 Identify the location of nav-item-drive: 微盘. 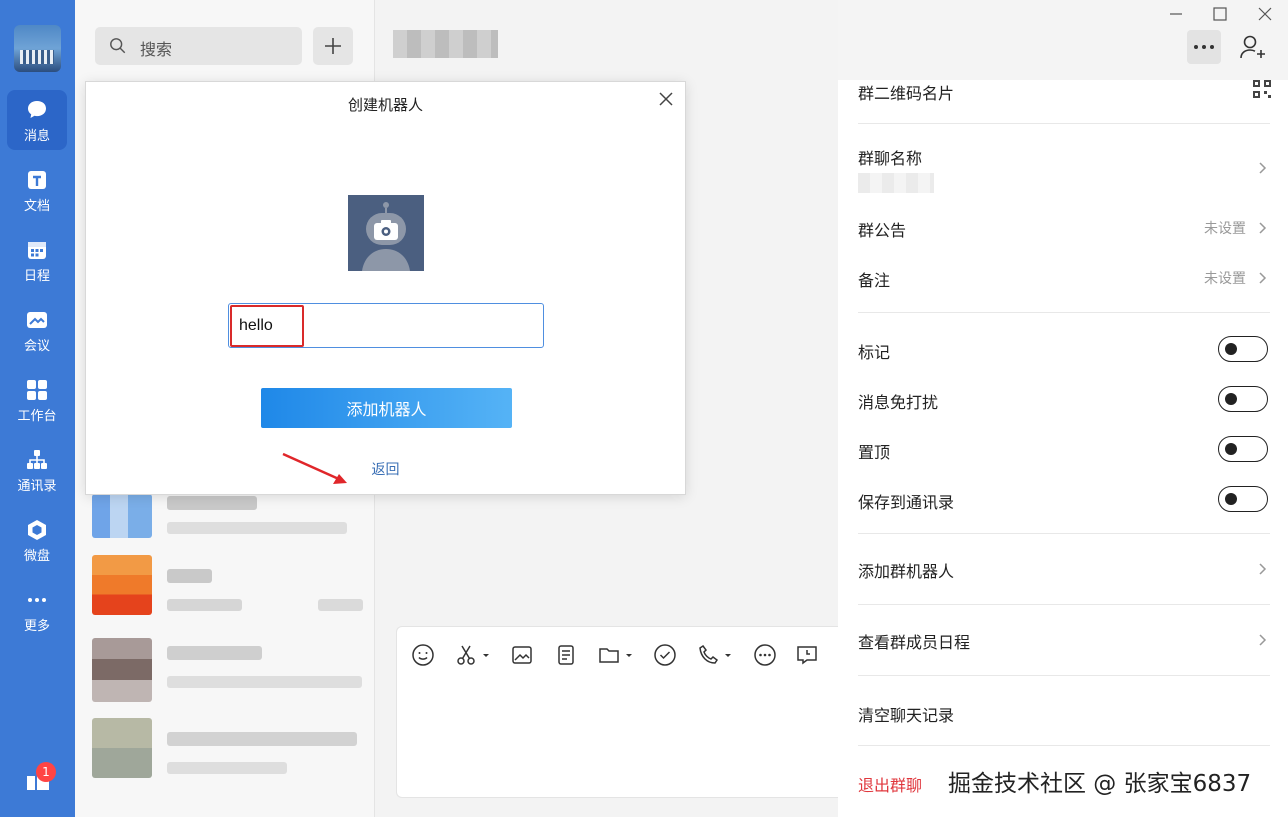
(37, 540).